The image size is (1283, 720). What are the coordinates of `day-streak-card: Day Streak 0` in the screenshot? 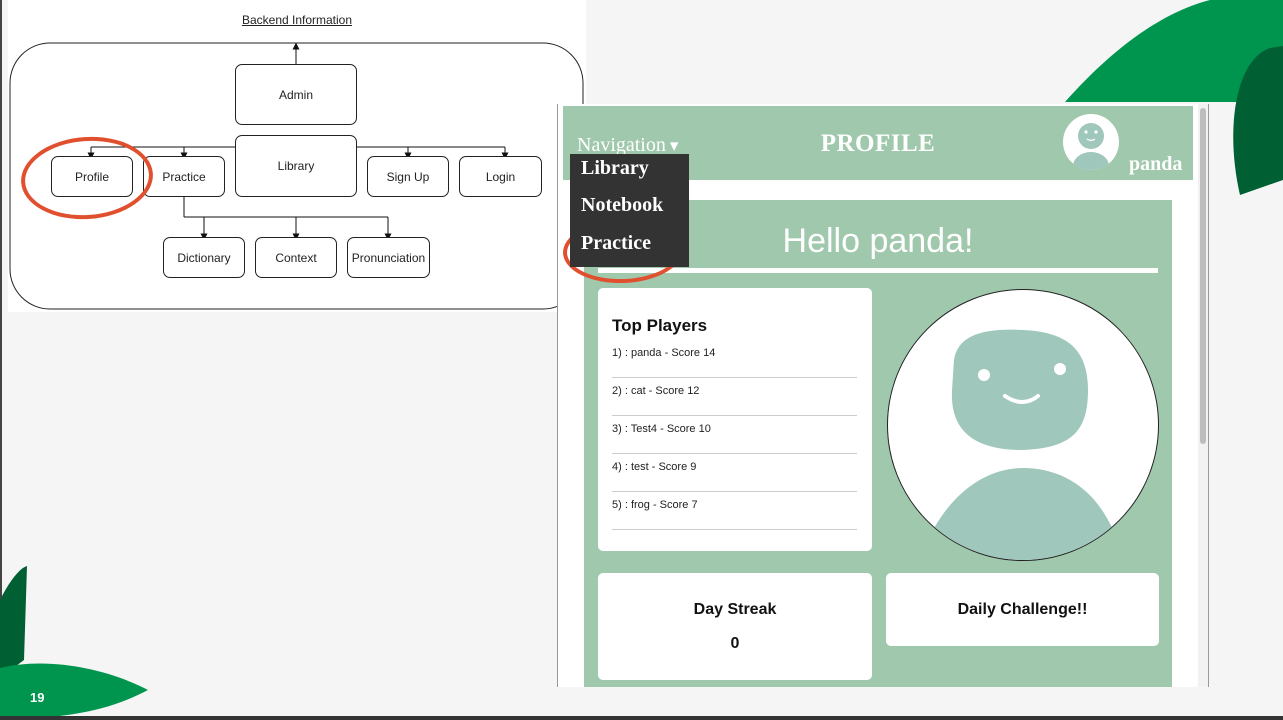 It's located at (735, 626).